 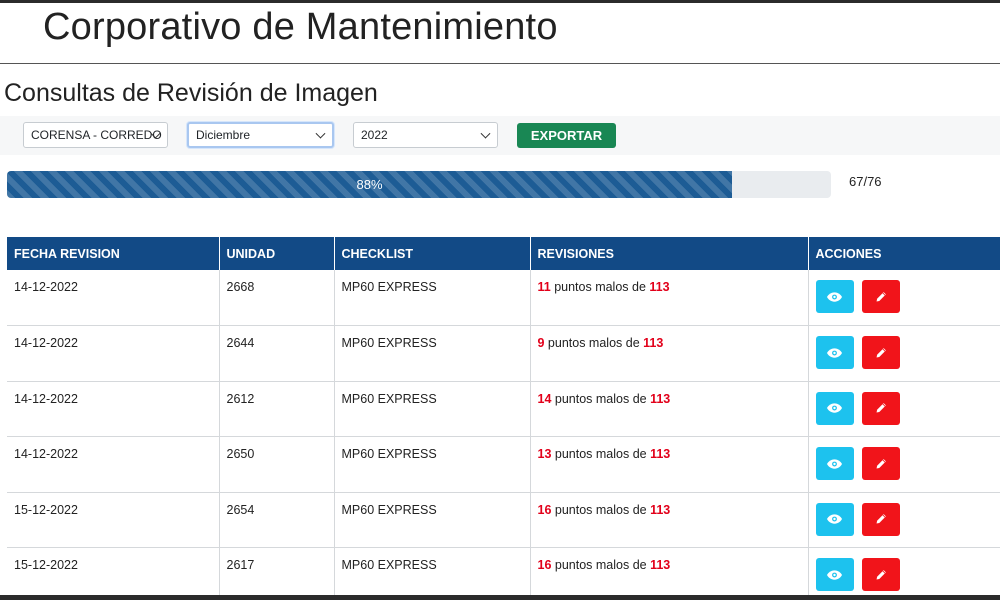 I want to click on page-title: Consultas de Revisión de Imagen, so click(x=191, y=93).